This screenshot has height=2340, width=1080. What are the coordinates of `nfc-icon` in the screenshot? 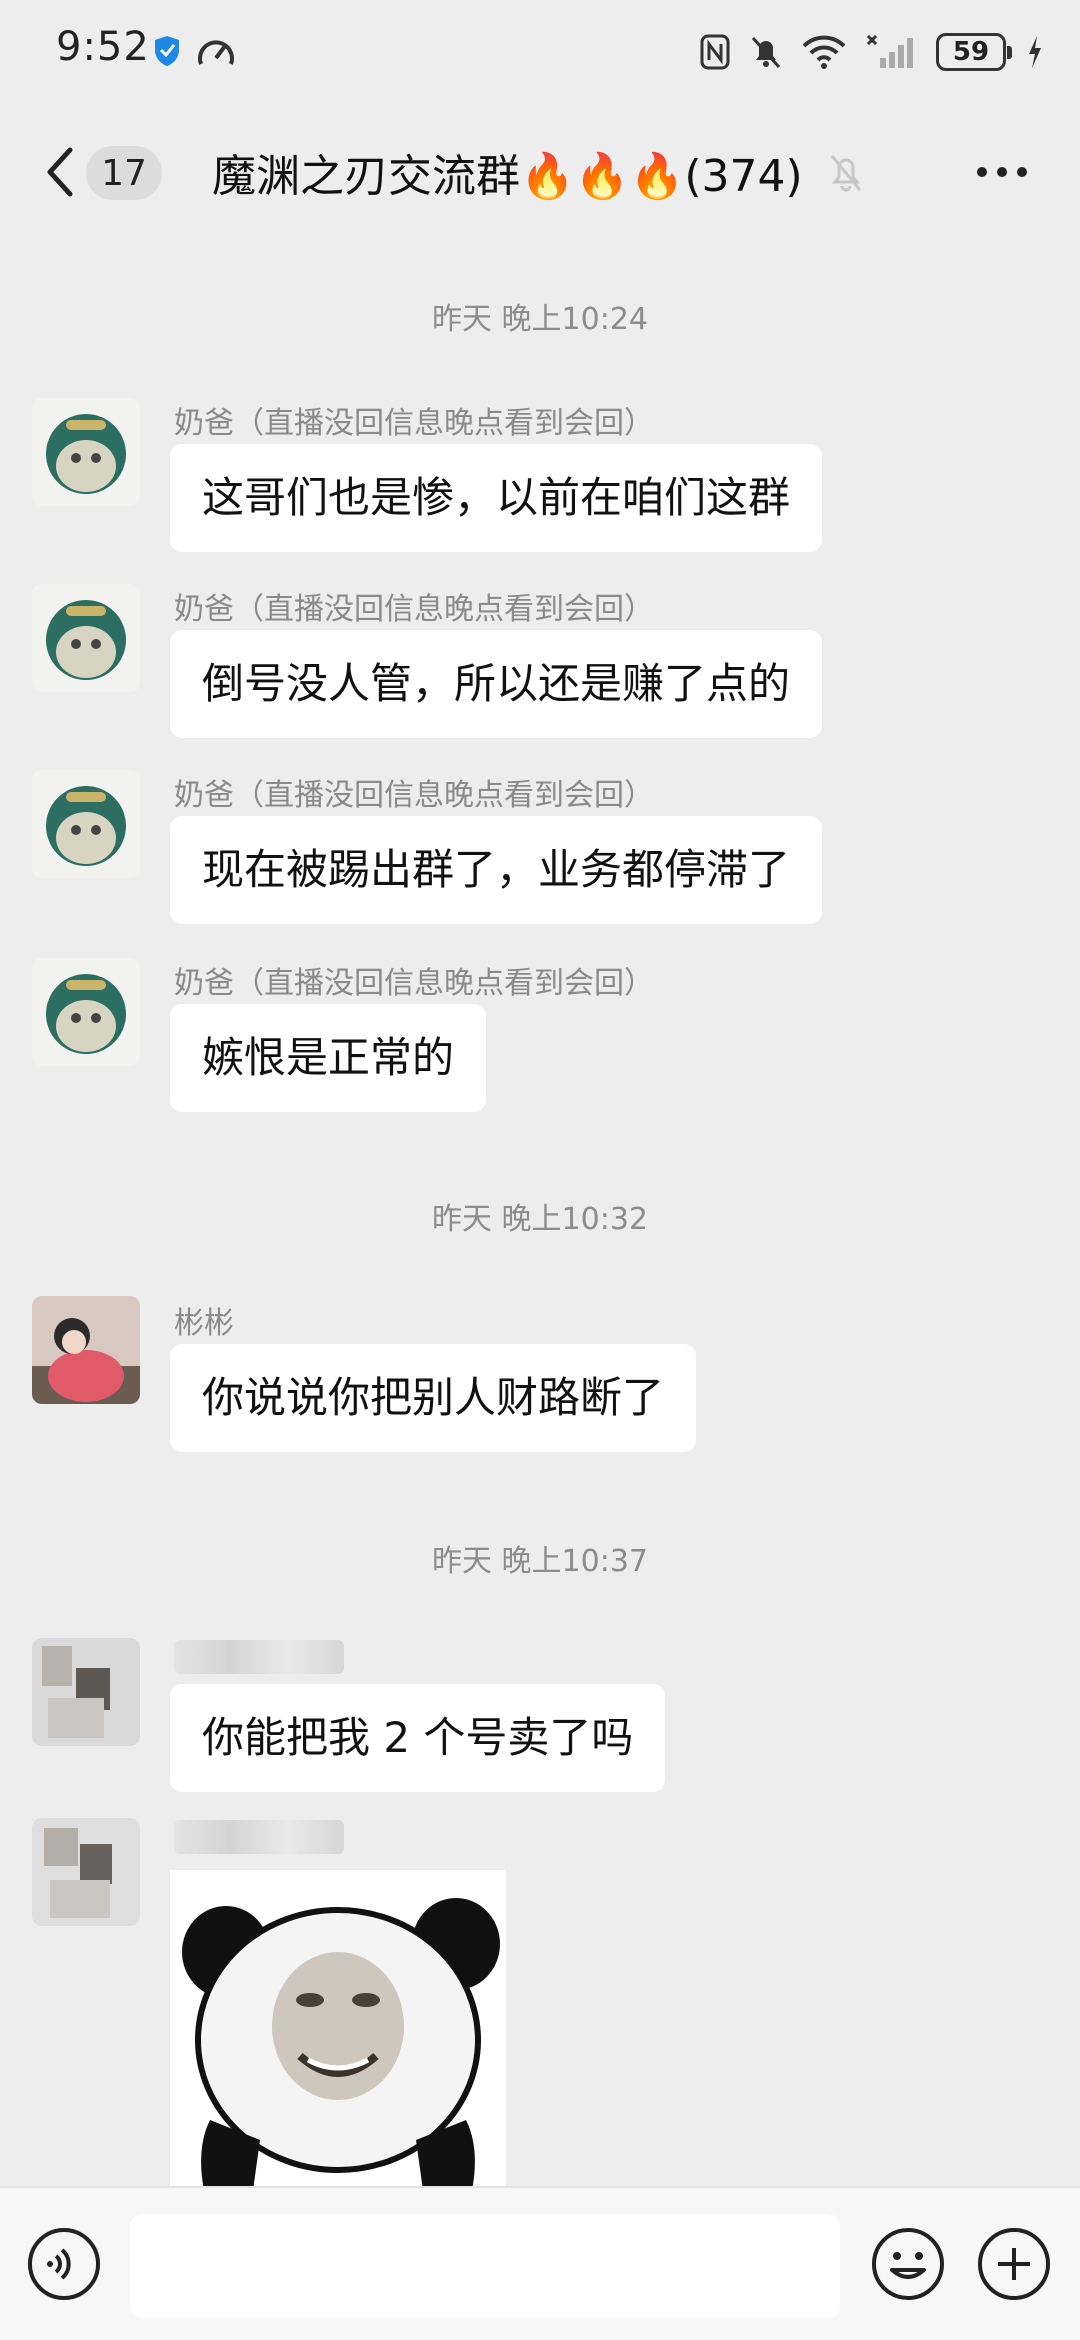 It's located at (715, 52).